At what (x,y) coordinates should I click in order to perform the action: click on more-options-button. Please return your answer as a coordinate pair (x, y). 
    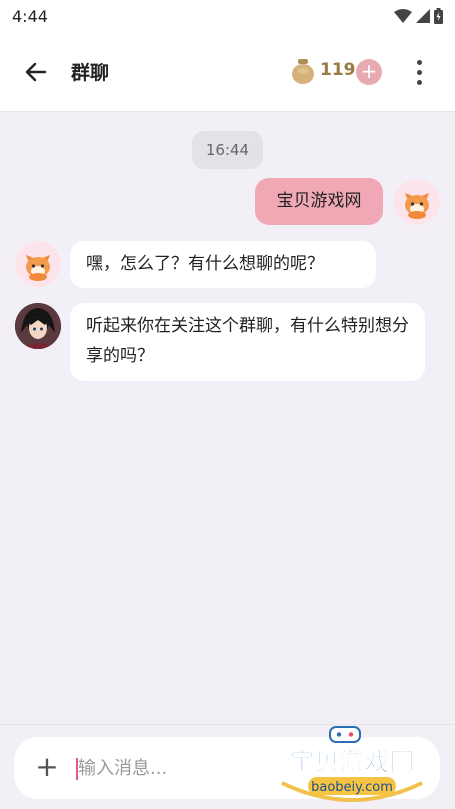
    Looking at the image, I should click on (419, 72).